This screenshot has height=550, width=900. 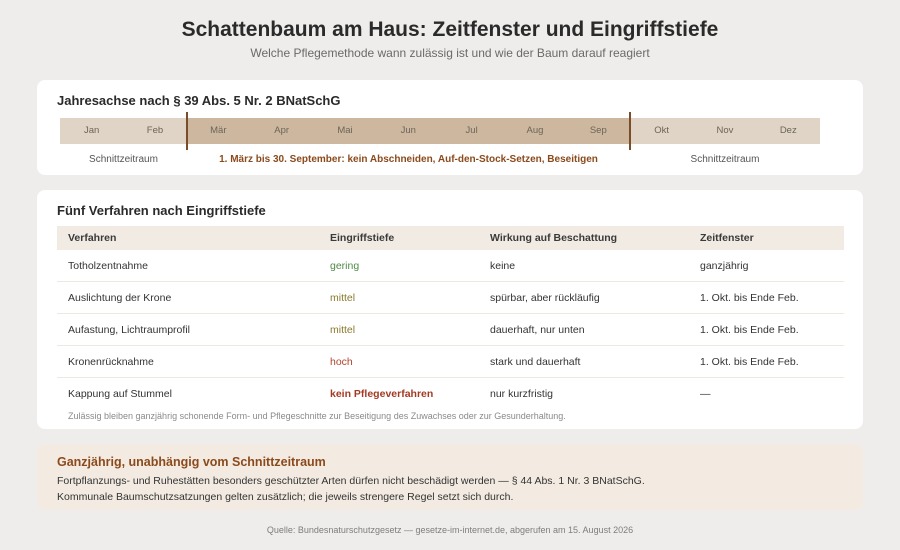 I want to click on window-cell: —, so click(x=705, y=394).